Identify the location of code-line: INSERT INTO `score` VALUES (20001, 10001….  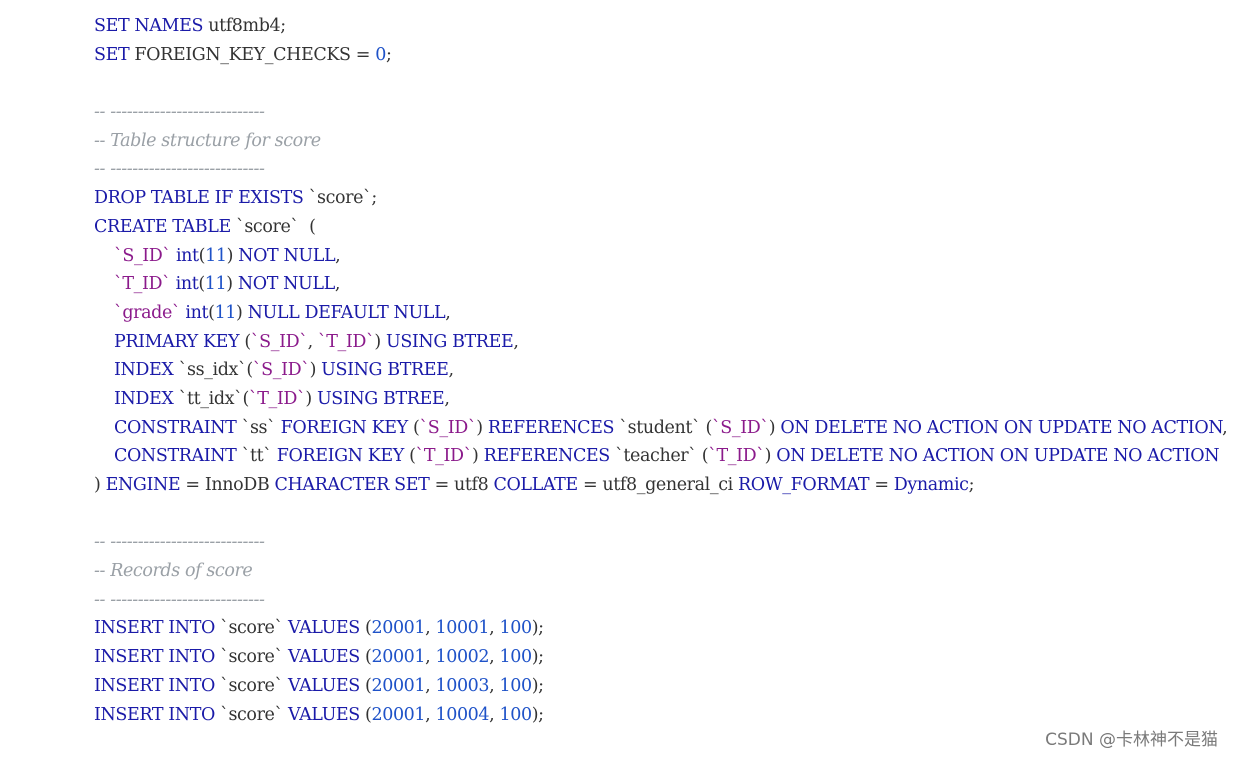
(660, 628).